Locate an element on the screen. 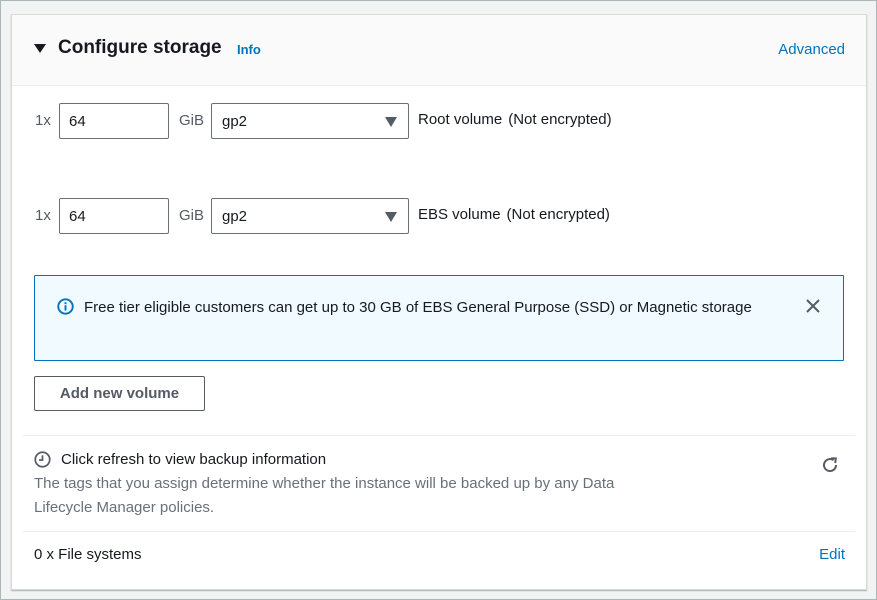  add-new-volume-button: Add new volume is located at coordinates (119, 393).